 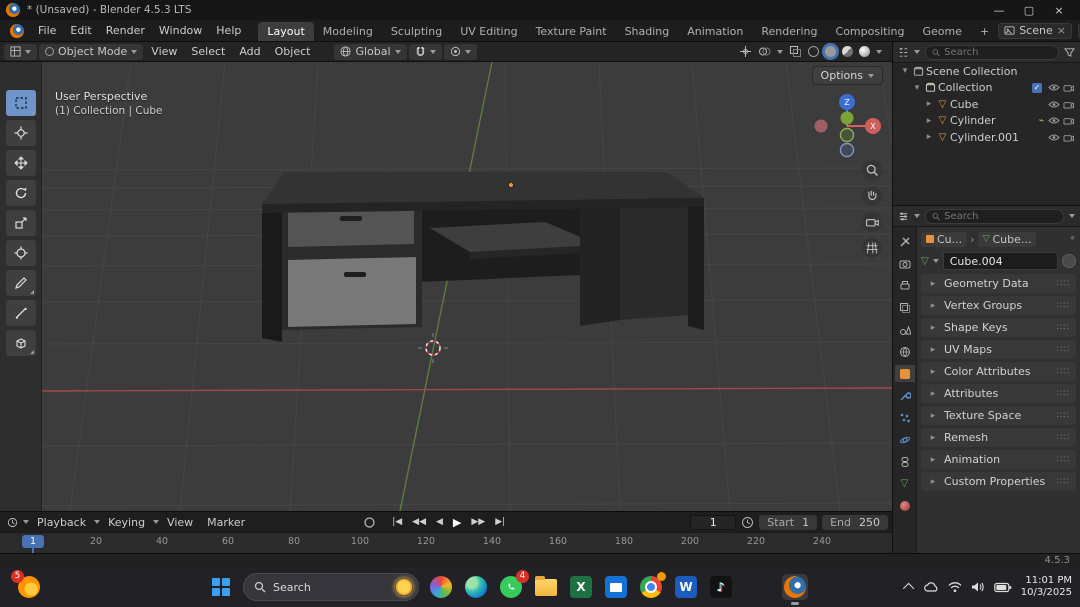 What do you see at coordinates (293, 51) in the screenshot?
I see `menu-object: Object` at bounding box center [293, 51].